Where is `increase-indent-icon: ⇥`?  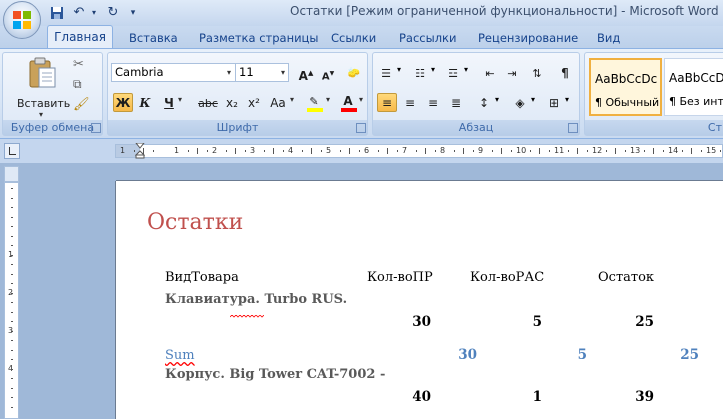
increase-indent-icon: ⇥ is located at coordinates (512, 72).